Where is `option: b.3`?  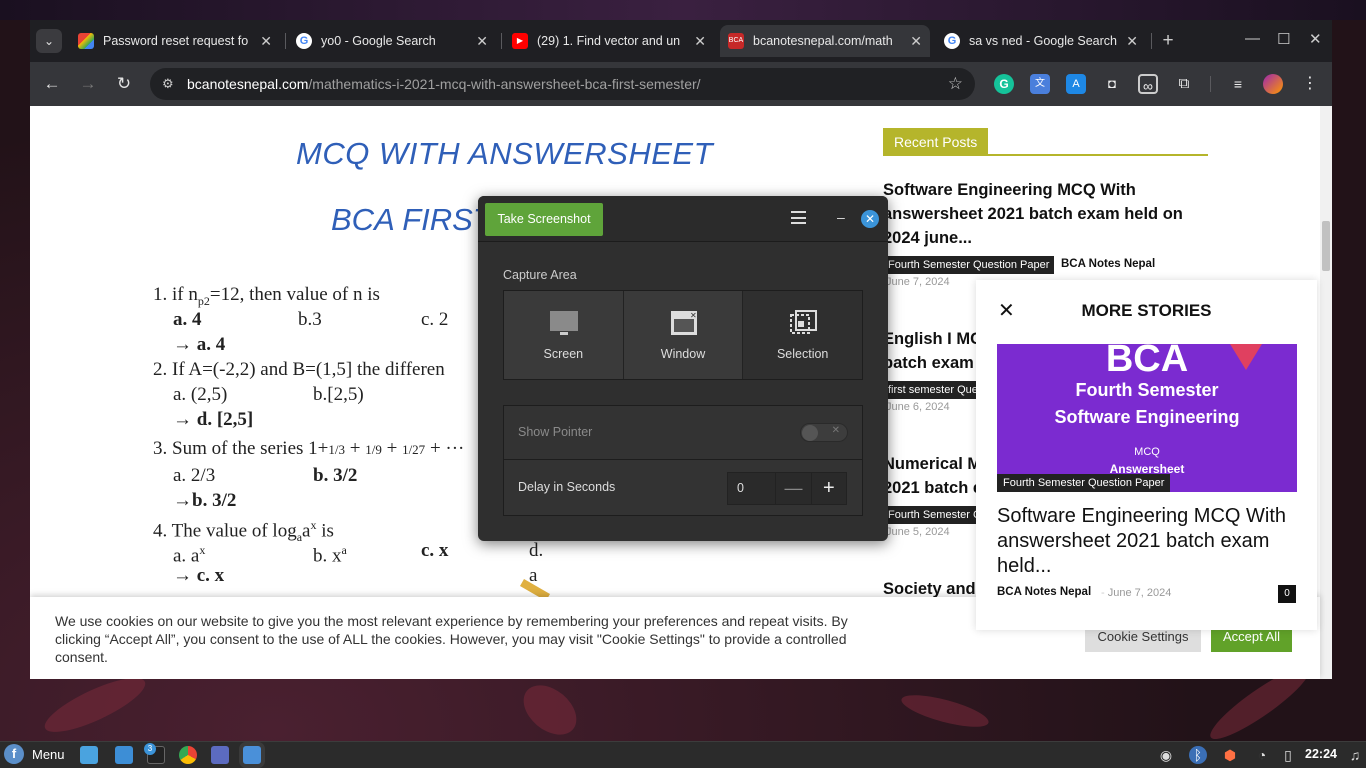 option: b.3 is located at coordinates (310, 319).